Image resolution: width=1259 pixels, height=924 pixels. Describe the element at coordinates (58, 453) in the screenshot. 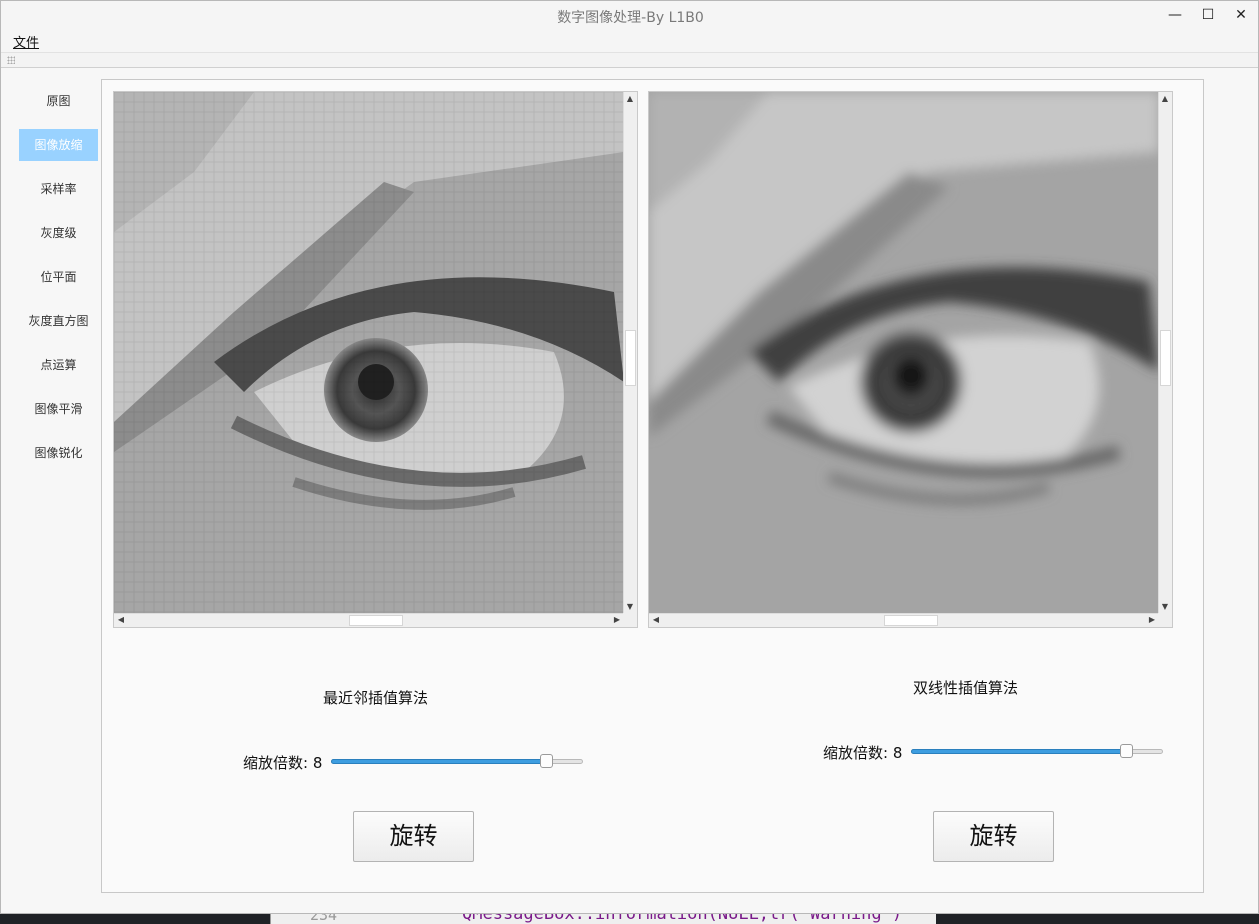

I see `sidebar-item-sharpening: 图像锐化` at that location.